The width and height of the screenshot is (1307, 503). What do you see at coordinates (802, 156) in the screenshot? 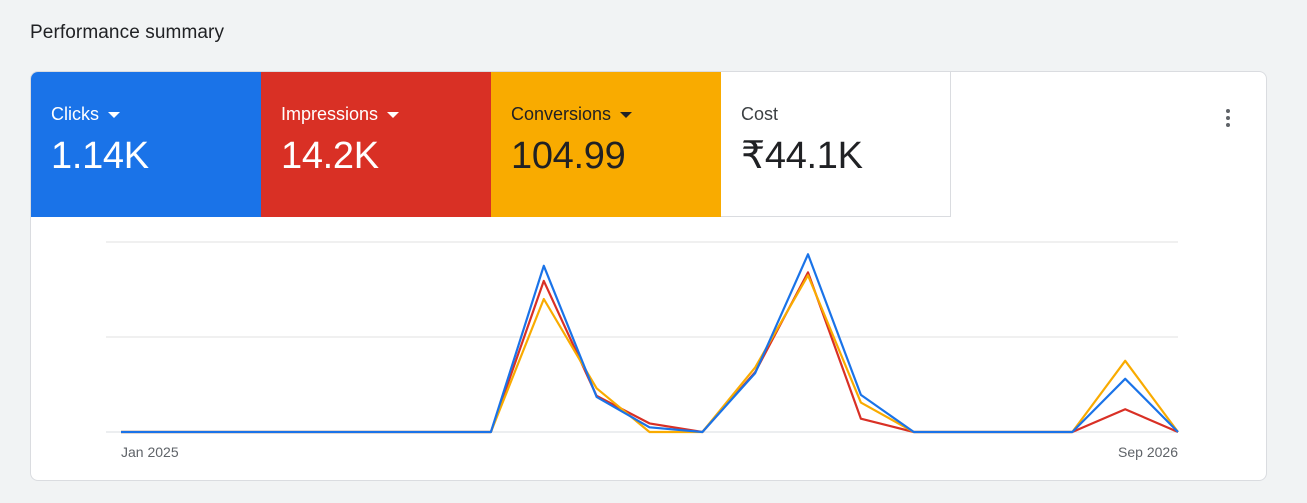
I see `metric-value-cost: ₹44.1K` at bounding box center [802, 156].